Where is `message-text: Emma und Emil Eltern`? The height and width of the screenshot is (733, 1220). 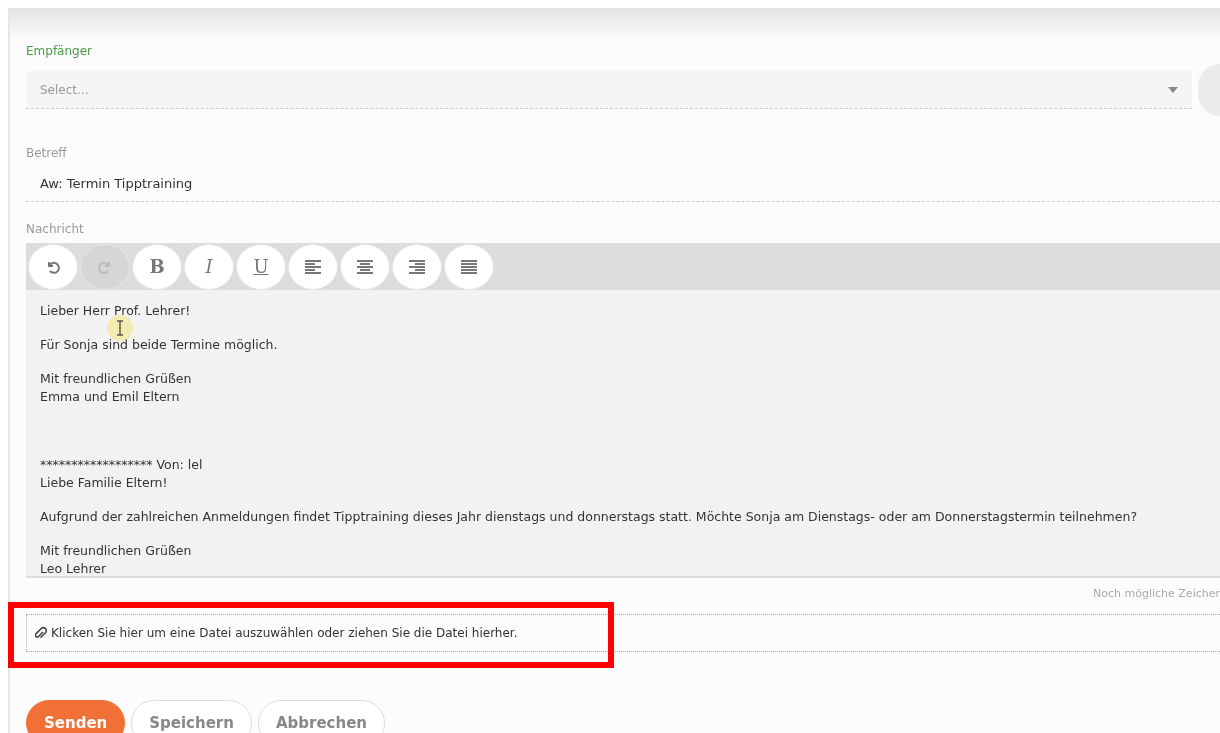 message-text: Emma und Emil Eltern is located at coordinates (110, 397).